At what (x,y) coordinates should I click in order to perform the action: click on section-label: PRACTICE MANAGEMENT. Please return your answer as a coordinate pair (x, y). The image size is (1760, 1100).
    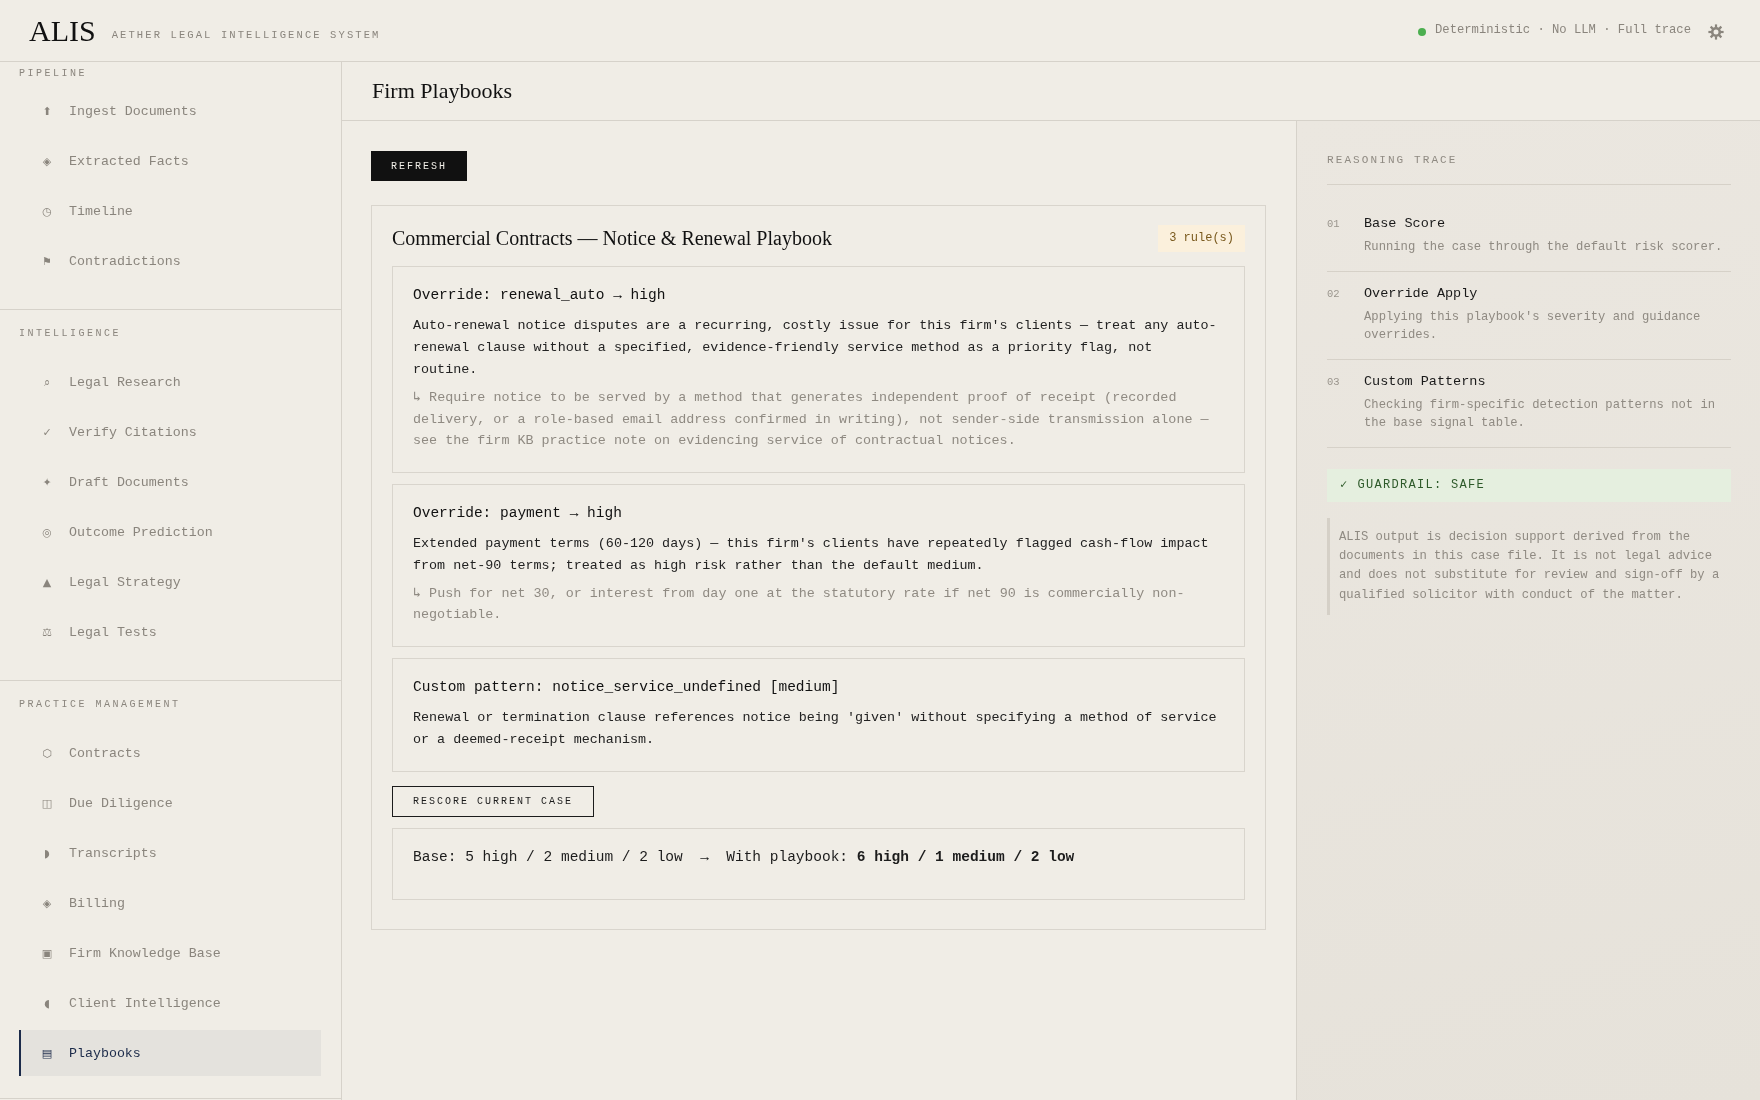
    Looking at the image, I should click on (100, 705).